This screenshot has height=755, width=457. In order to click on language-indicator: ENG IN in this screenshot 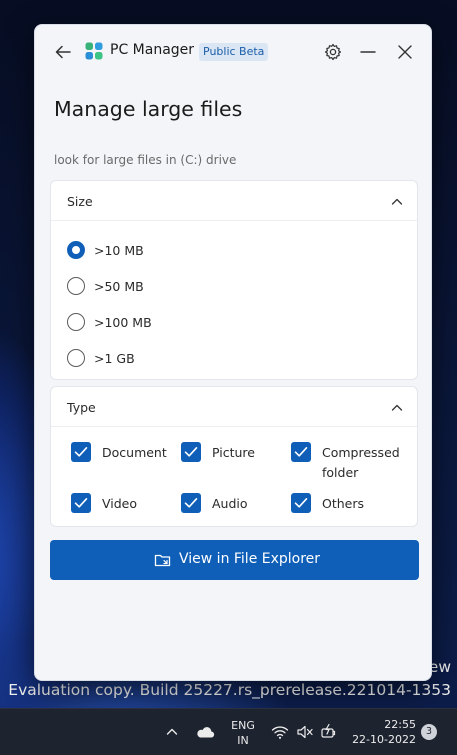, I will do `click(243, 733)`.